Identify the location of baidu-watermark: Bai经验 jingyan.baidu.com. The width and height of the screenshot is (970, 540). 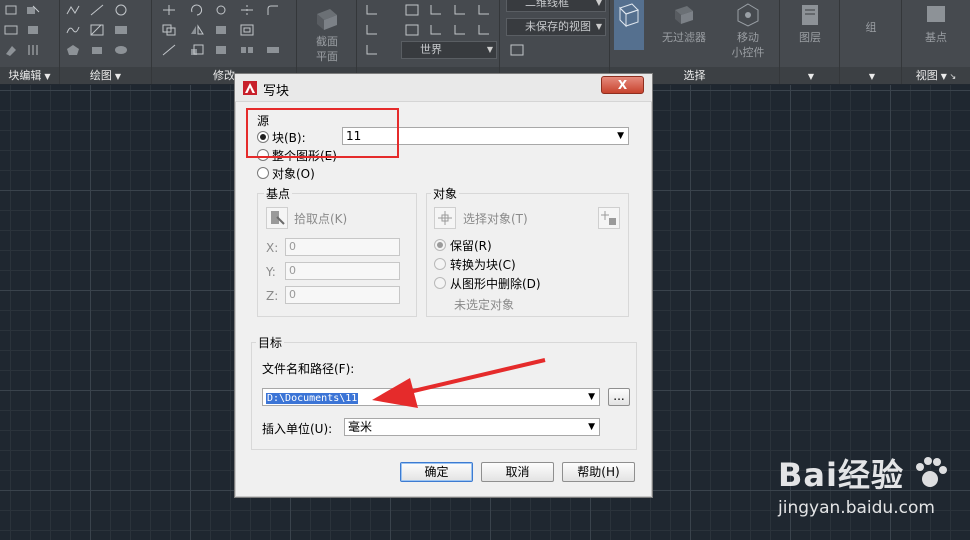
(864, 484).